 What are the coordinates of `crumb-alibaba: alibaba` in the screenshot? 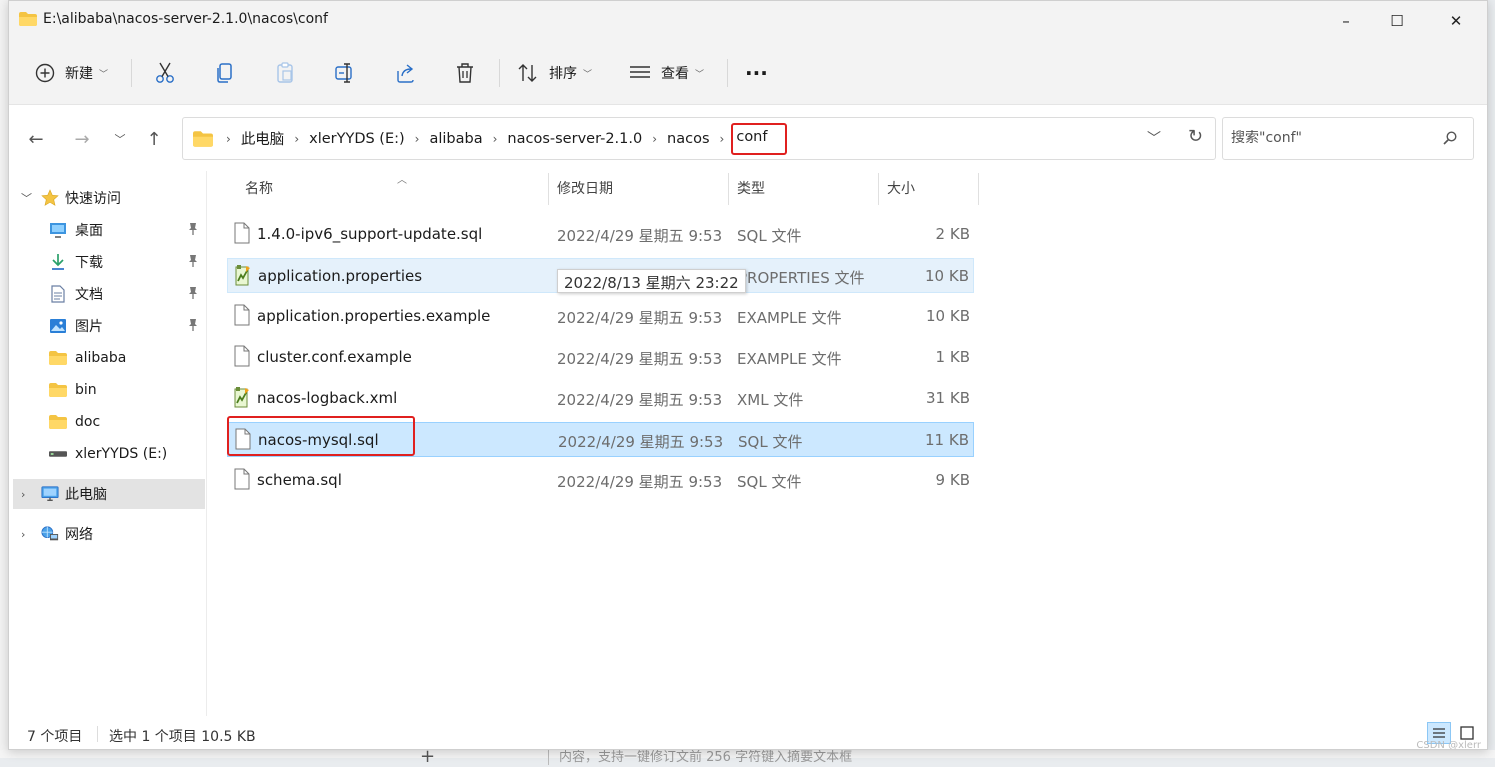 It's located at (455, 139).